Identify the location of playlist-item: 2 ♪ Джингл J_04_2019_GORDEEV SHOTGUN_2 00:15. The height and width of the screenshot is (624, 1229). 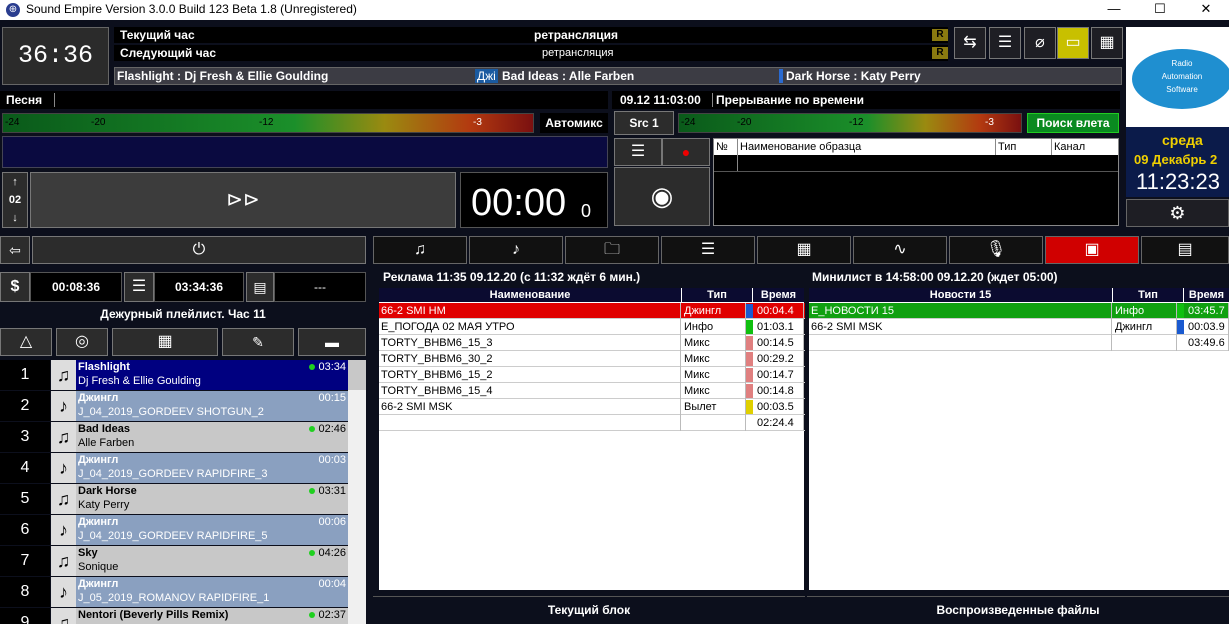
(174, 406).